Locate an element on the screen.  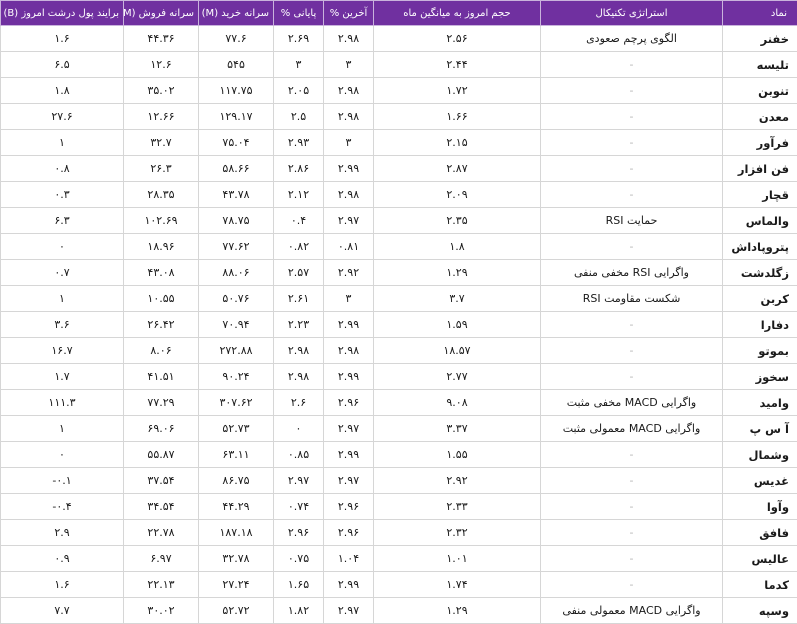
final-pct-cell: ۲.۶۱ is located at coordinates (299, 299).